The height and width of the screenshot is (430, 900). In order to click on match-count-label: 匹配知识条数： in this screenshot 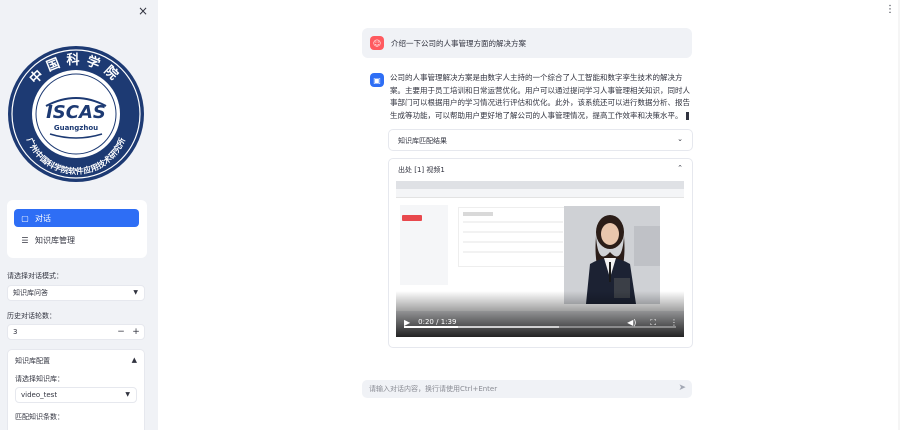, I will do `click(39, 417)`.